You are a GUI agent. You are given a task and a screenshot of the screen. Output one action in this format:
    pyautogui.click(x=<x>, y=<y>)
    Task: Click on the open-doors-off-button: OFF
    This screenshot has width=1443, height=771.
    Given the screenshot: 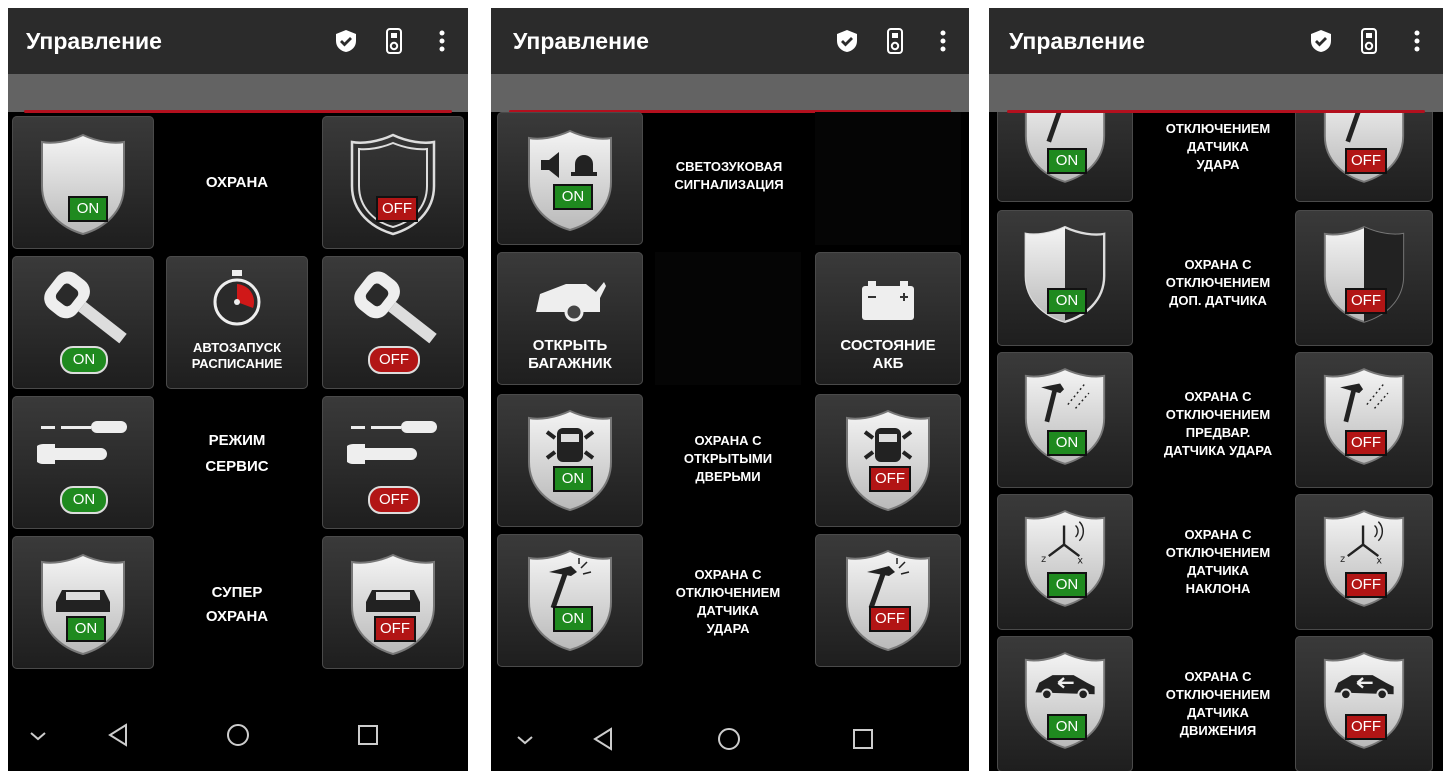 What is the action you would take?
    pyautogui.click(x=888, y=460)
    